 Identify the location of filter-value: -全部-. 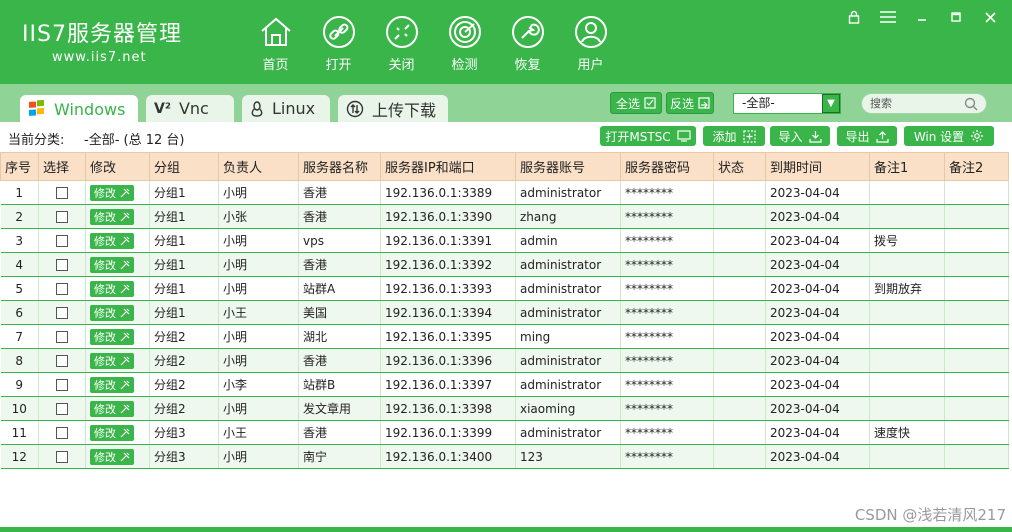
(758, 103).